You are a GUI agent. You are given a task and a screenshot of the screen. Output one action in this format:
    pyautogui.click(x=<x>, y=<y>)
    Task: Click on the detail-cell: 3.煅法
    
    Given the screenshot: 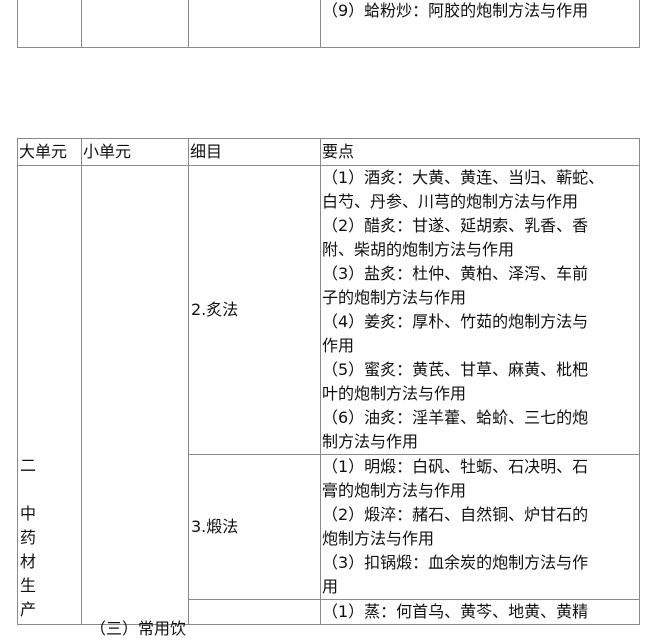 What is the action you would take?
    pyautogui.click(x=254, y=527)
    